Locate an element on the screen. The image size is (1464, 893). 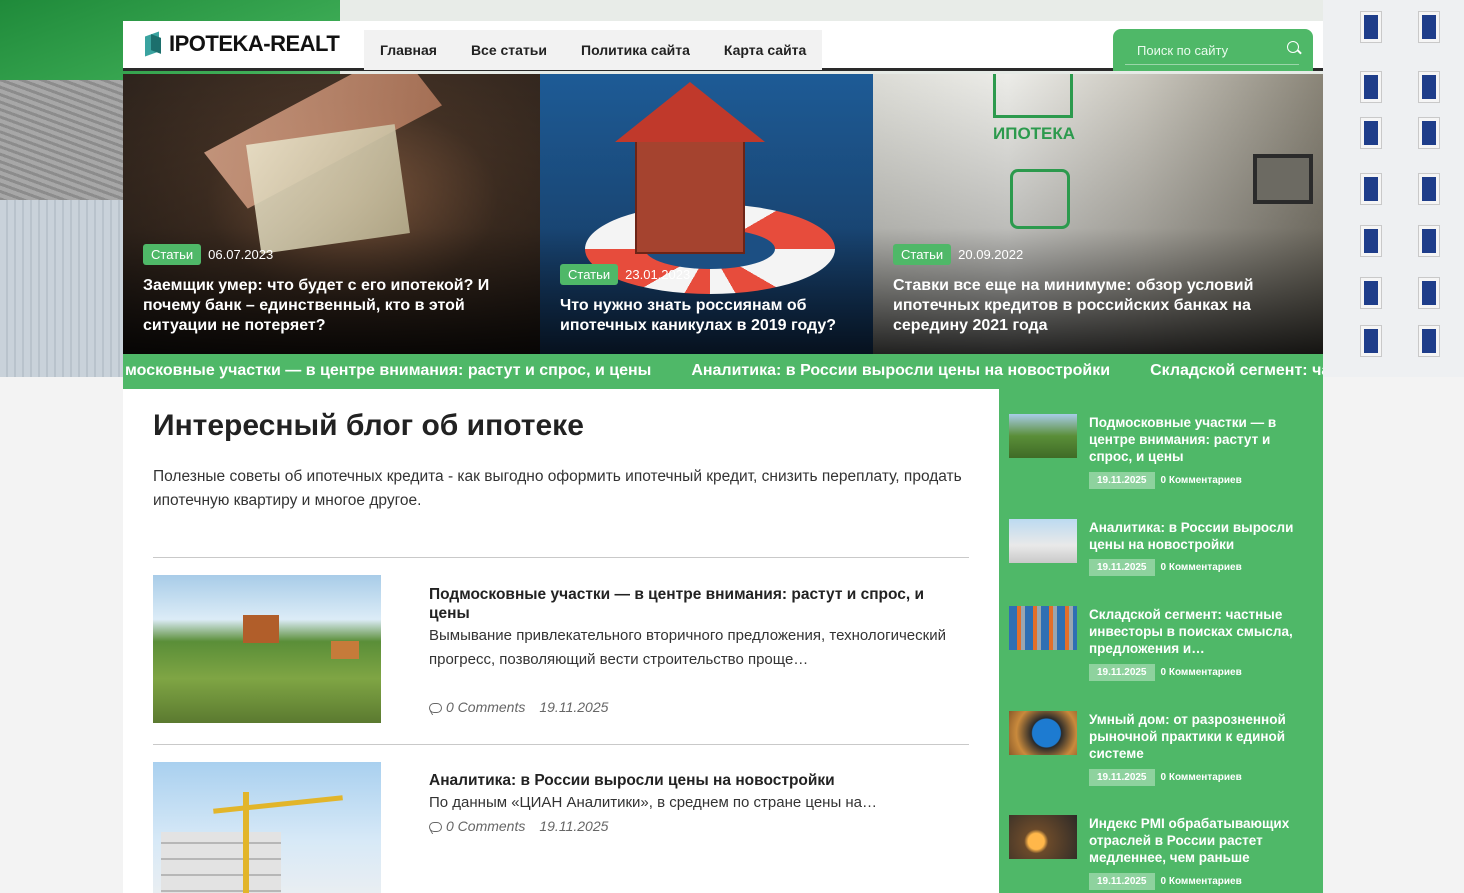
slide-date: 23.01.2023 is located at coordinates (658, 274).